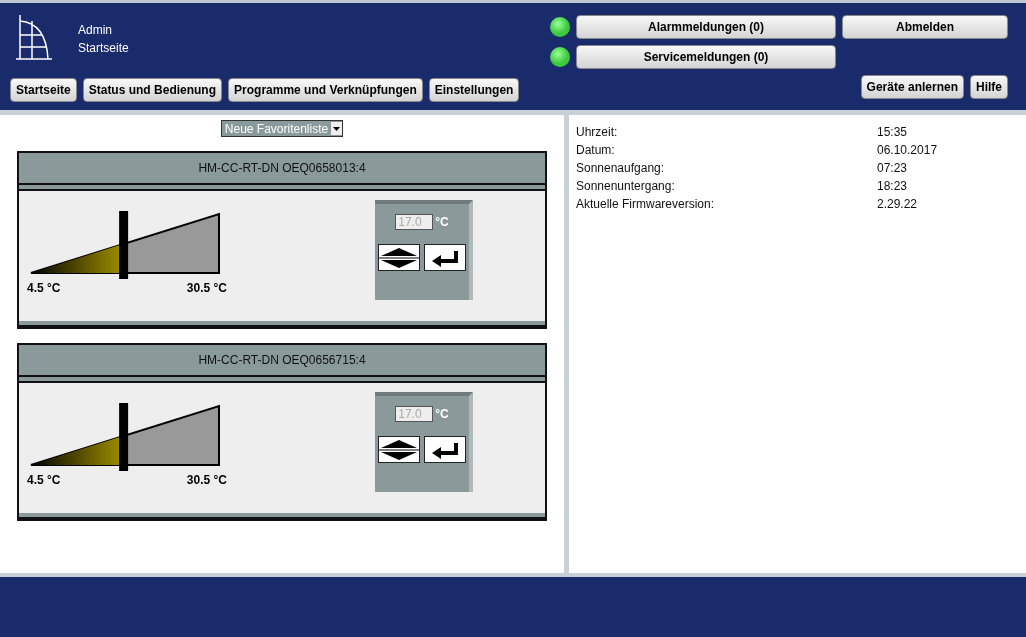 Image resolution: width=1026 pixels, height=637 pixels. What do you see at coordinates (43, 90) in the screenshot?
I see `nav-button: Startseite` at bounding box center [43, 90].